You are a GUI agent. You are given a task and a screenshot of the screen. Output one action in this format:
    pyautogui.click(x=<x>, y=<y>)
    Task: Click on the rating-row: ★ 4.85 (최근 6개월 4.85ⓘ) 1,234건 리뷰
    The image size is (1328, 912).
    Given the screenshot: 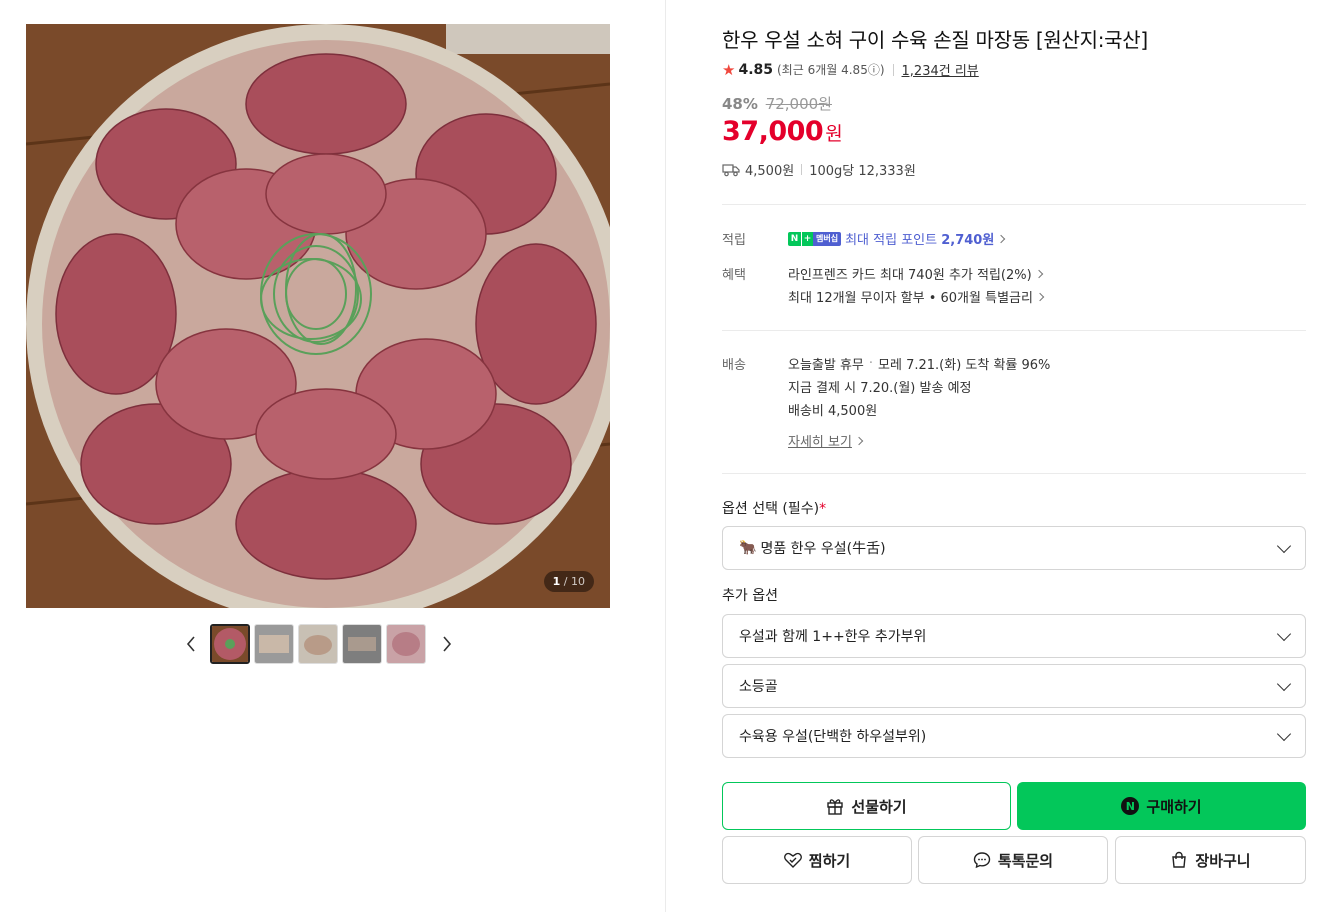 What is the action you would take?
    pyautogui.click(x=850, y=70)
    